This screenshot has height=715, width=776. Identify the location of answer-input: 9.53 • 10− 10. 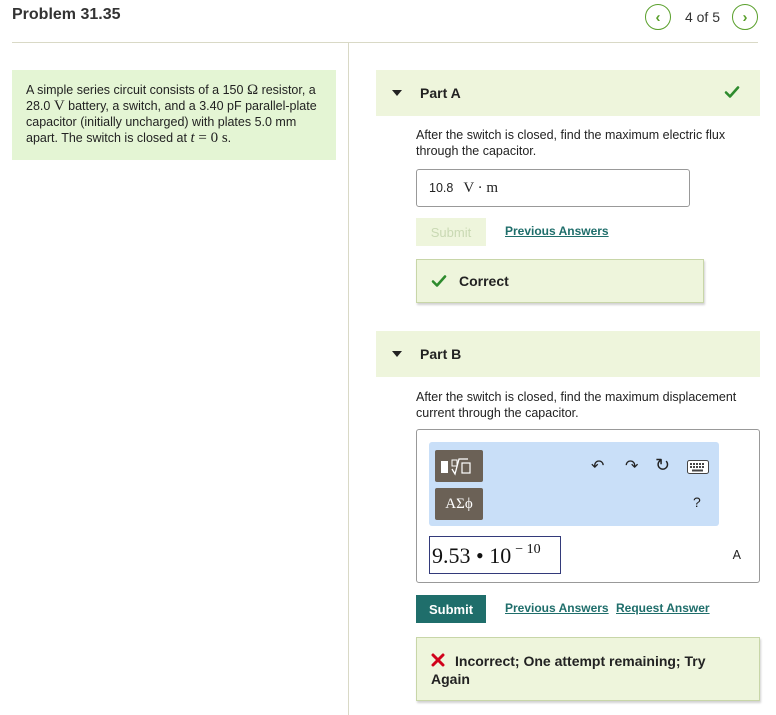
(495, 555).